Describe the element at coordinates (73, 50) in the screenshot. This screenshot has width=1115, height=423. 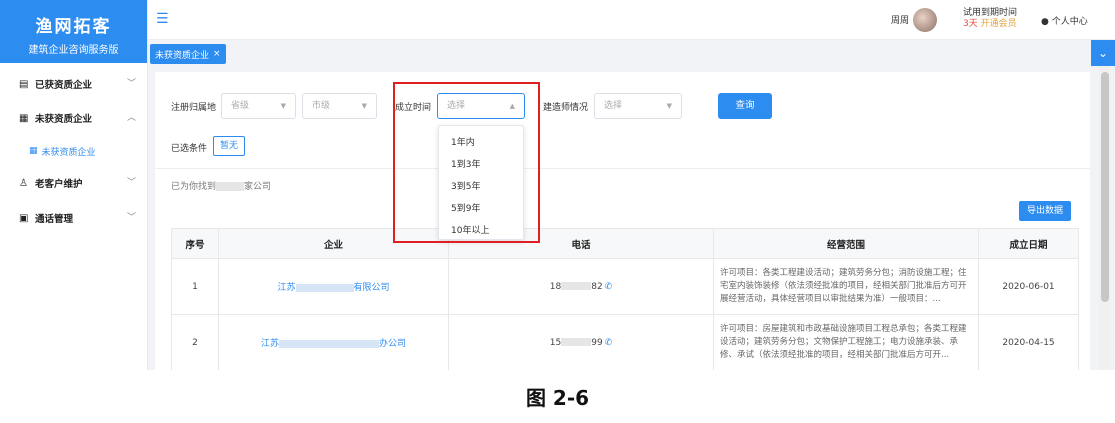
I see `app-subtitle: 建筑企业咨询服务版` at that location.